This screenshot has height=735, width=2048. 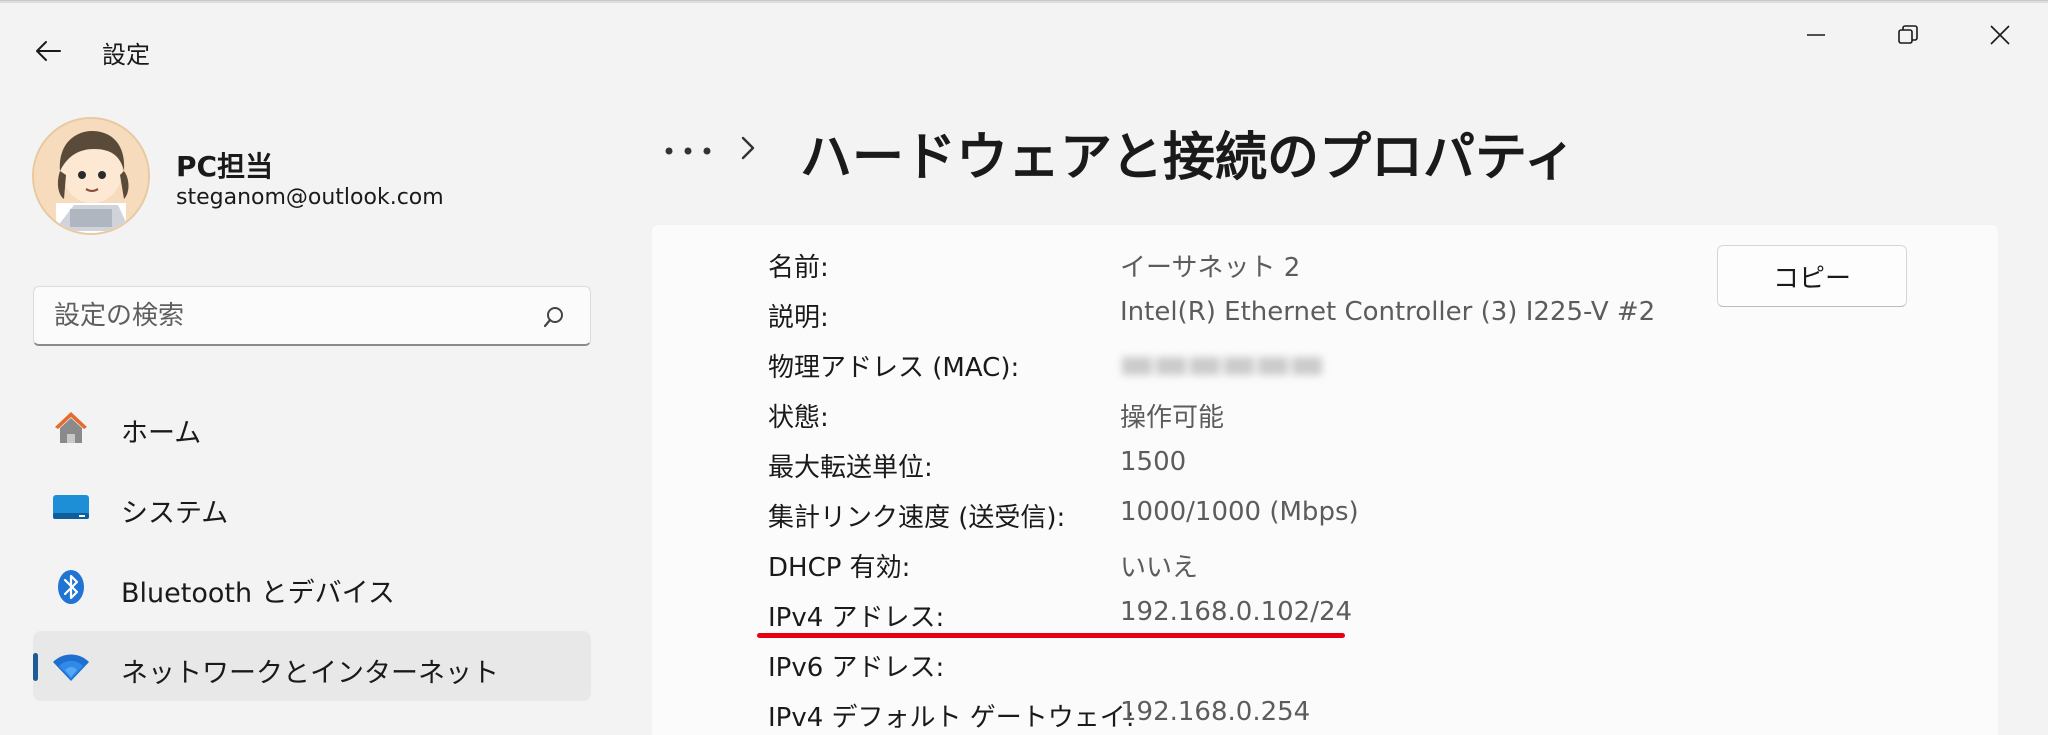 What do you see at coordinates (71, 587) in the screenshot?
I see `bluetooth-icon` at bounding box center [71, 587].